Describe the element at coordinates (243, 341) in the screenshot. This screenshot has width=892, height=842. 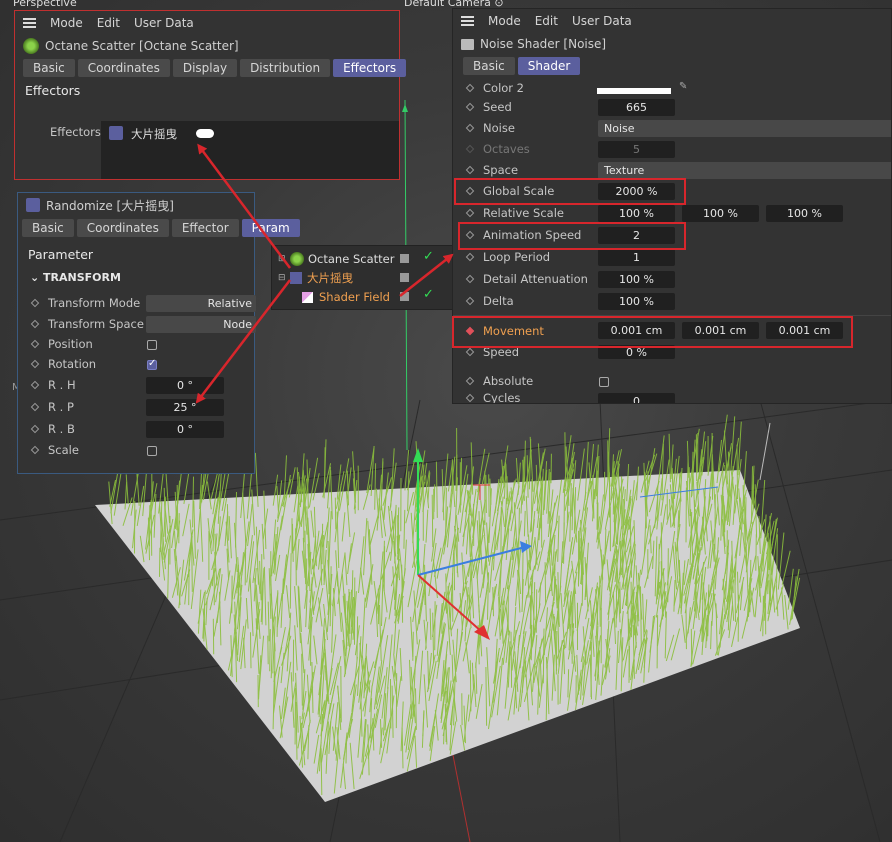
I see `arrow-tree-to-rp` at that location.